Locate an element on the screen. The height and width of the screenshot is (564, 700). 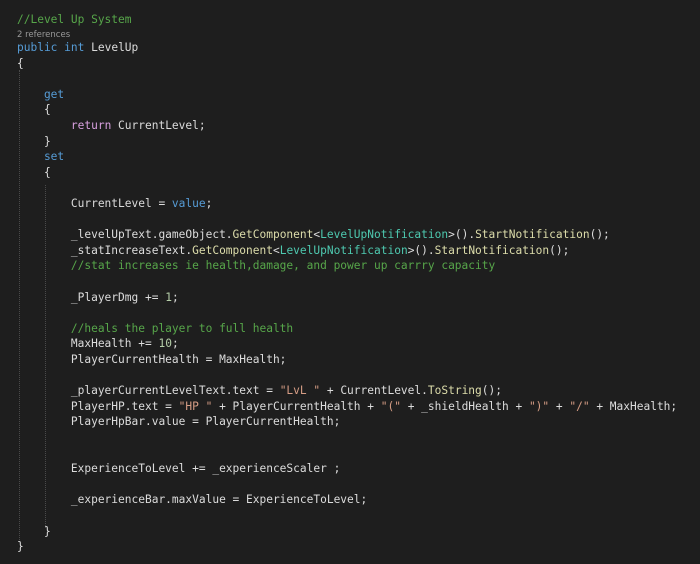
code-line: //heals the player to full health is located at coordinates (155, 329).